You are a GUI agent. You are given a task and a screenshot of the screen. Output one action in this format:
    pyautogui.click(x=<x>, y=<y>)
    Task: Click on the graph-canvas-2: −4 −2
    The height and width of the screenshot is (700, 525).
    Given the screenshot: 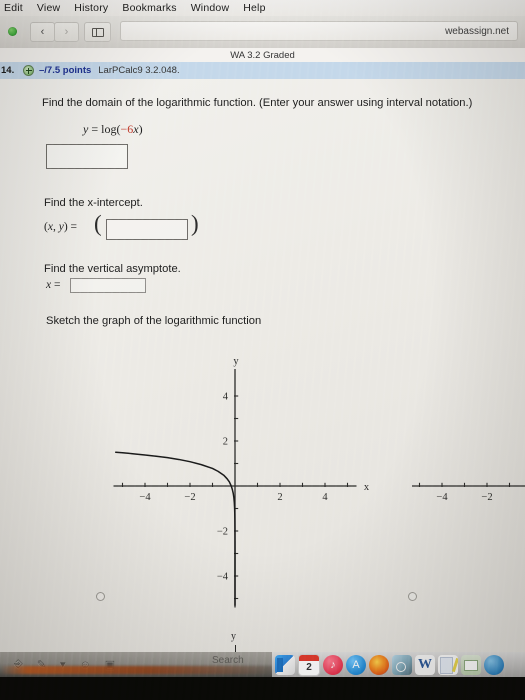 What is the action you would take?
    pyautogui.click(x=468, y=492)
    